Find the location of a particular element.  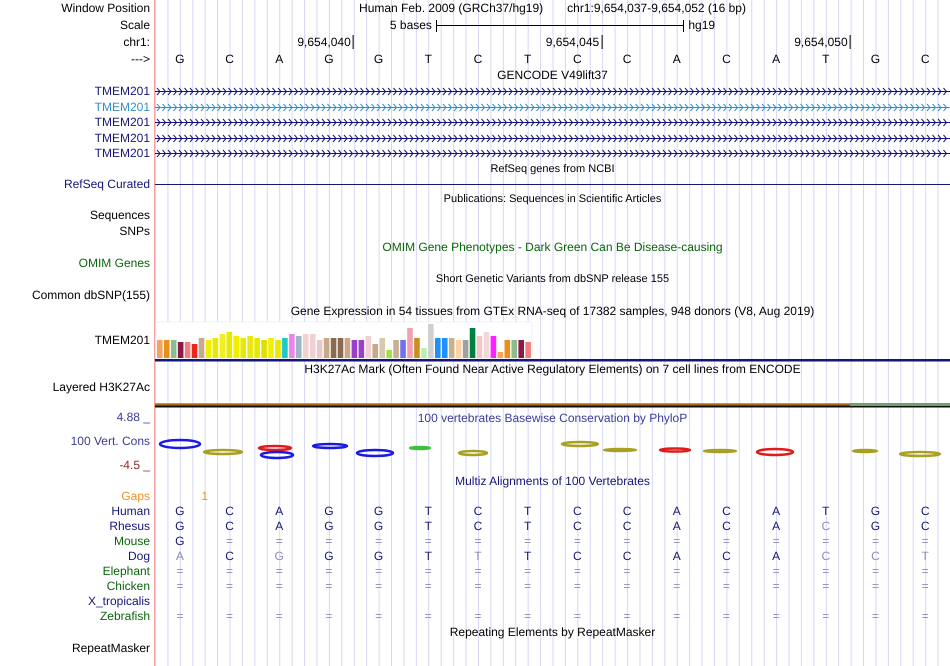

track-title: GENCODE V49lift37 is located at coordinates (552, 76).